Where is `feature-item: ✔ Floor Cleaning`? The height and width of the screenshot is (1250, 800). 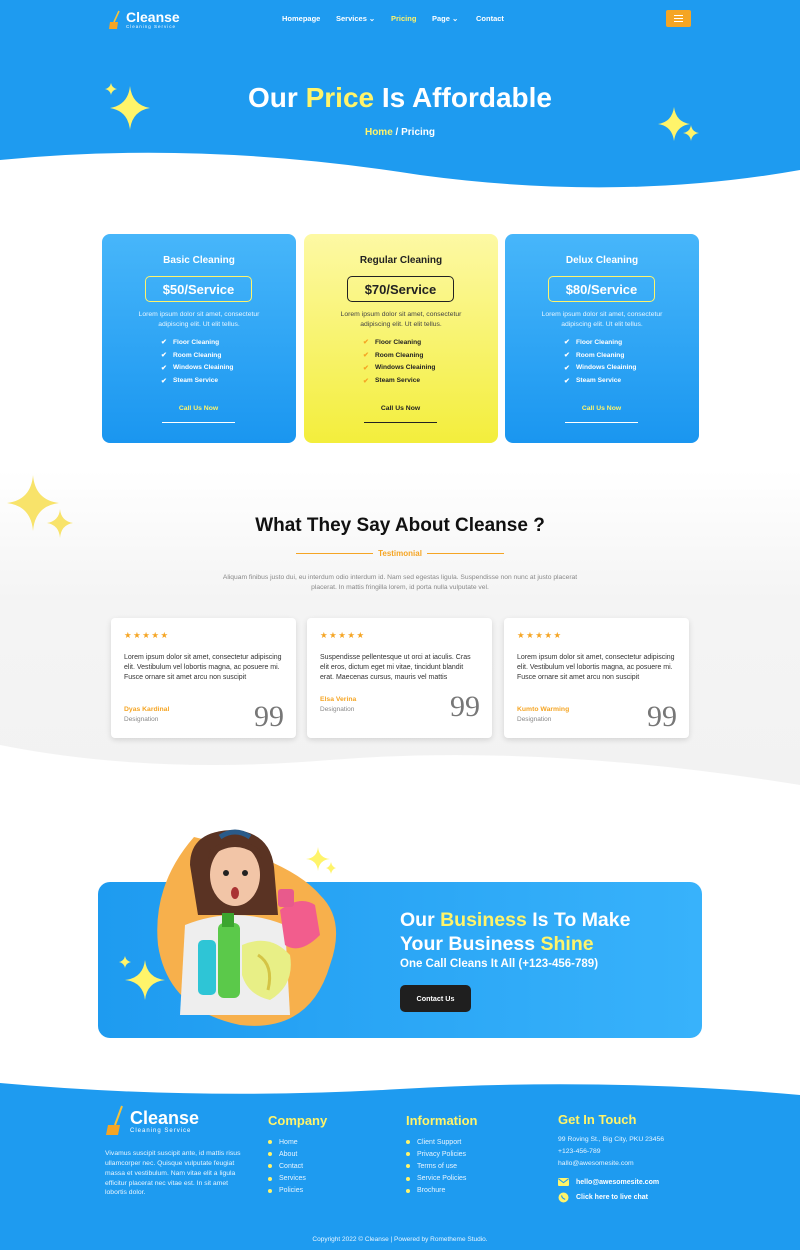 feature-item: ✔ Floor Cleaning is located at coordinates (600, 342).